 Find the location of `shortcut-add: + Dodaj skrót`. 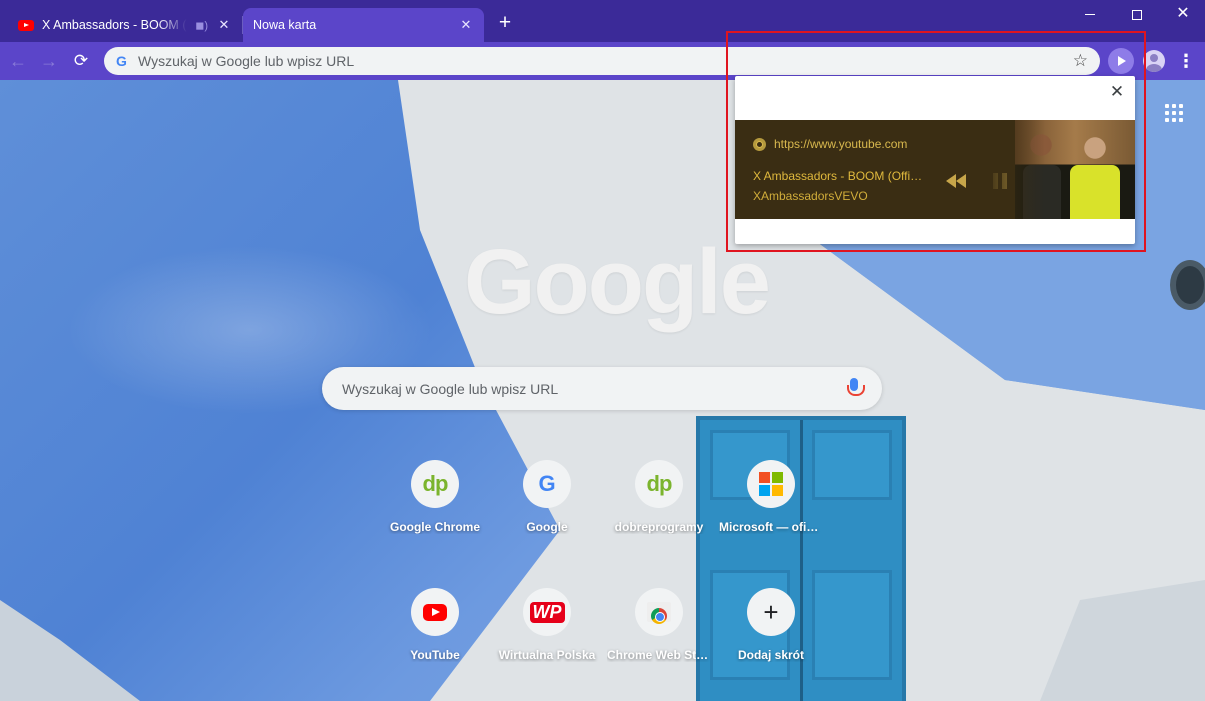

shortcut-add: + Dodaj skrót is located at coordinates (771, 628).